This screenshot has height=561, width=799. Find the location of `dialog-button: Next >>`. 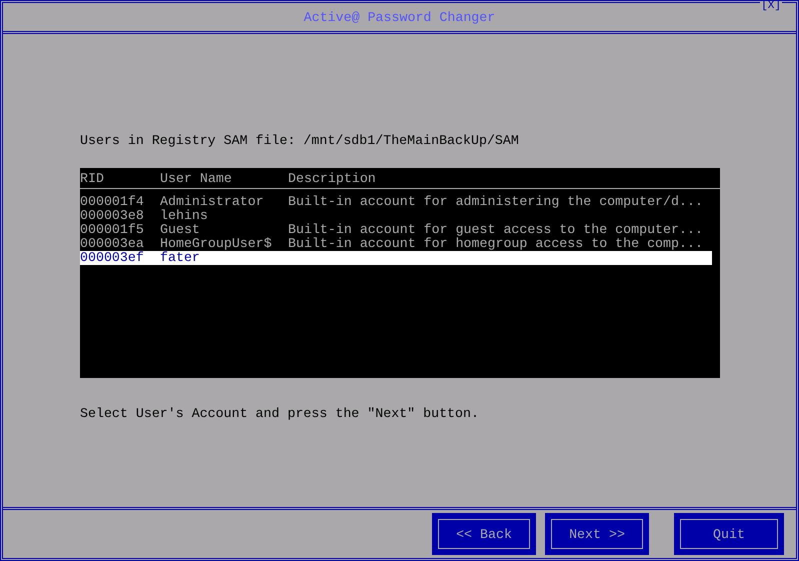

dialog-button: Next >> is located at coordinates (597, 534).